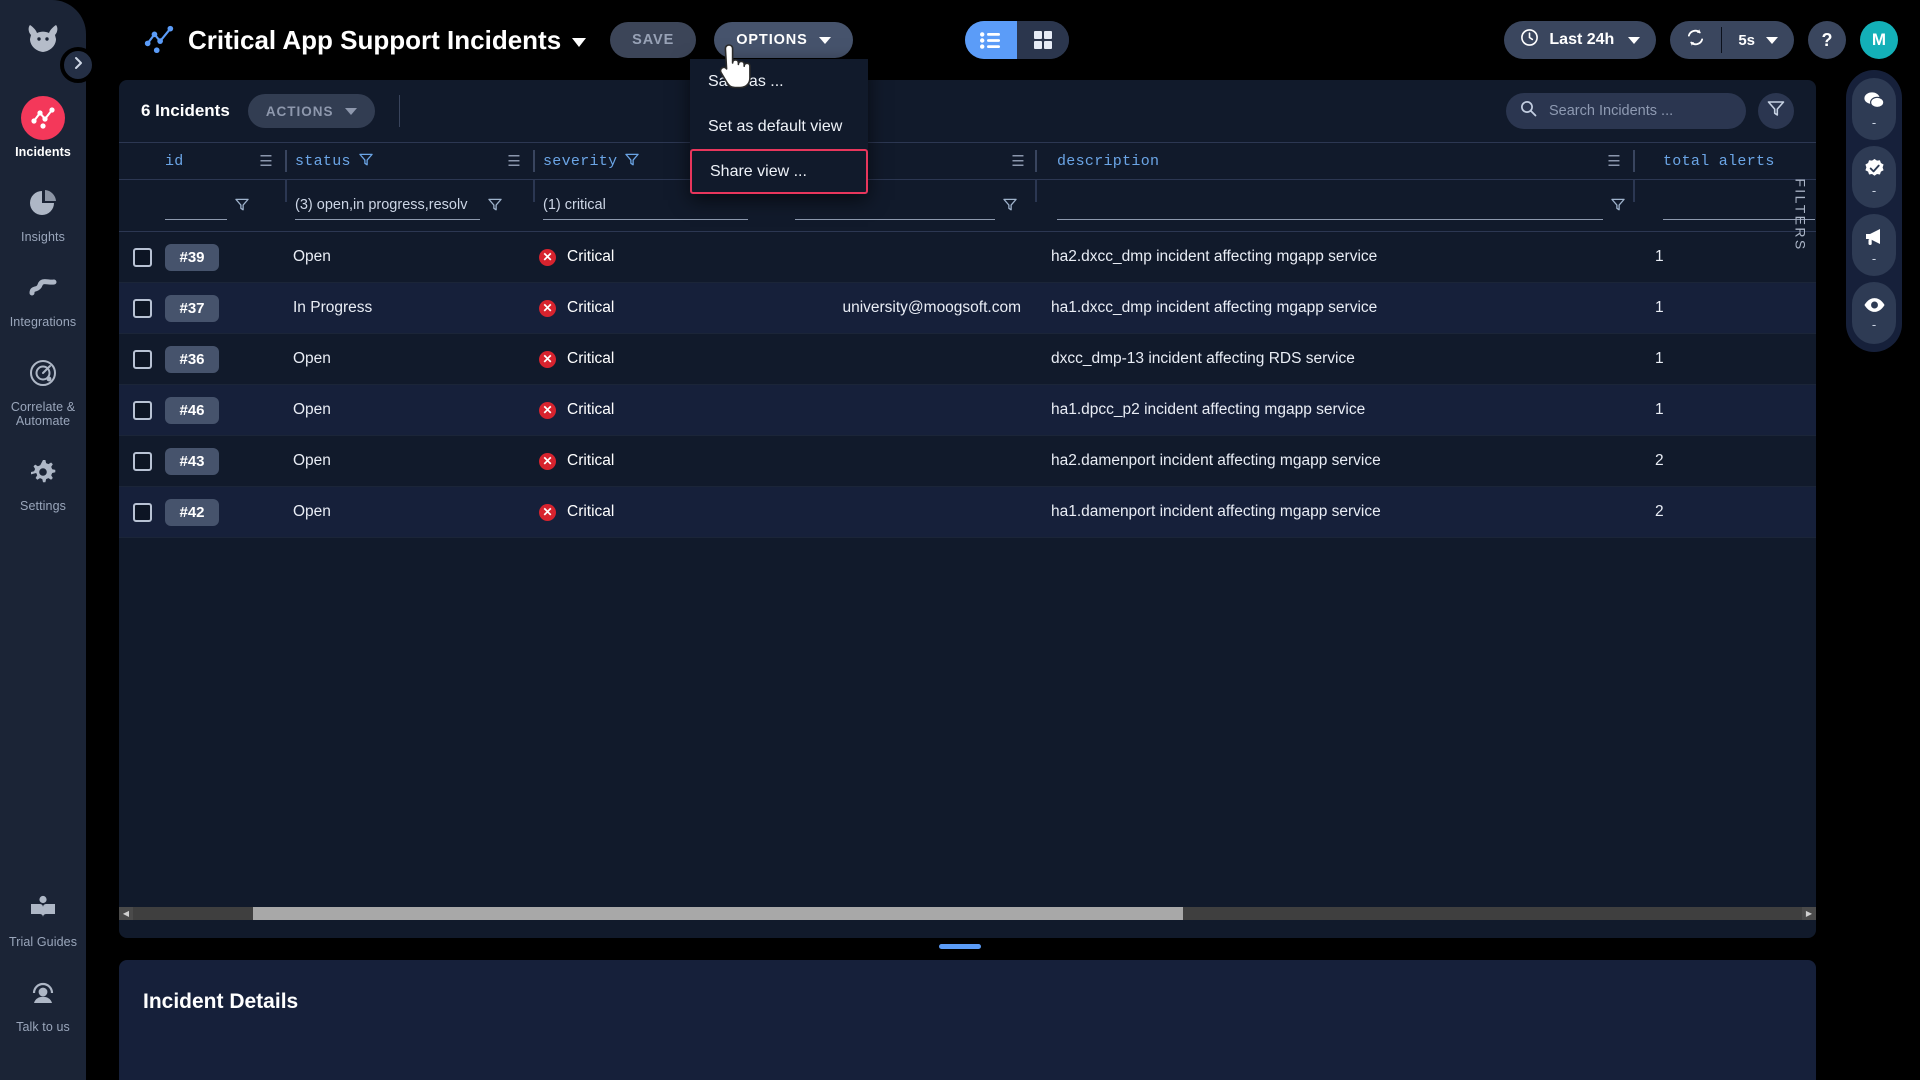 This screenshot has height=1080, width=1920. I want to click on comments-button: -, so click(1874, 109).